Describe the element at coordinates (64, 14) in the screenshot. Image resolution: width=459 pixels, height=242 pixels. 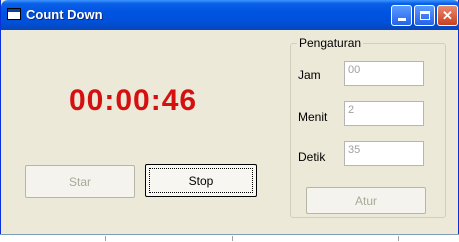
I see `window-title: Count Down` at that location.